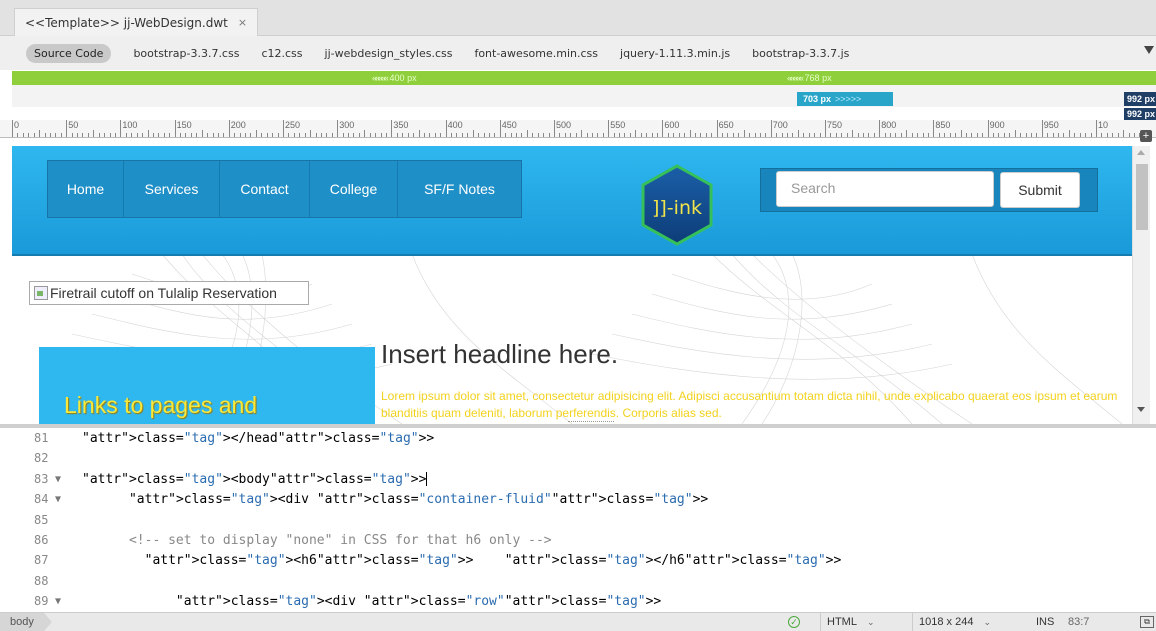  I want to click on chevrons-right-icon: >>>>>, so click(848, 99).